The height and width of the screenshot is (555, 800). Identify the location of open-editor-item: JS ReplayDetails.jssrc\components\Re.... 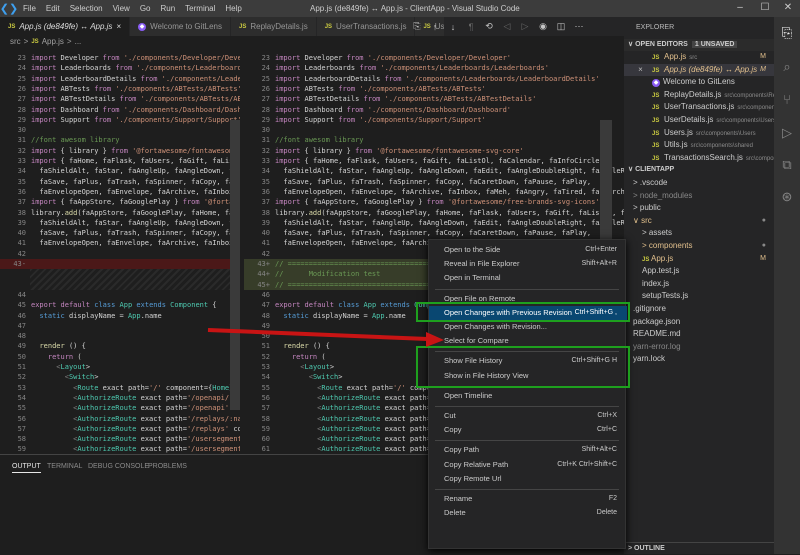
(699, 95).